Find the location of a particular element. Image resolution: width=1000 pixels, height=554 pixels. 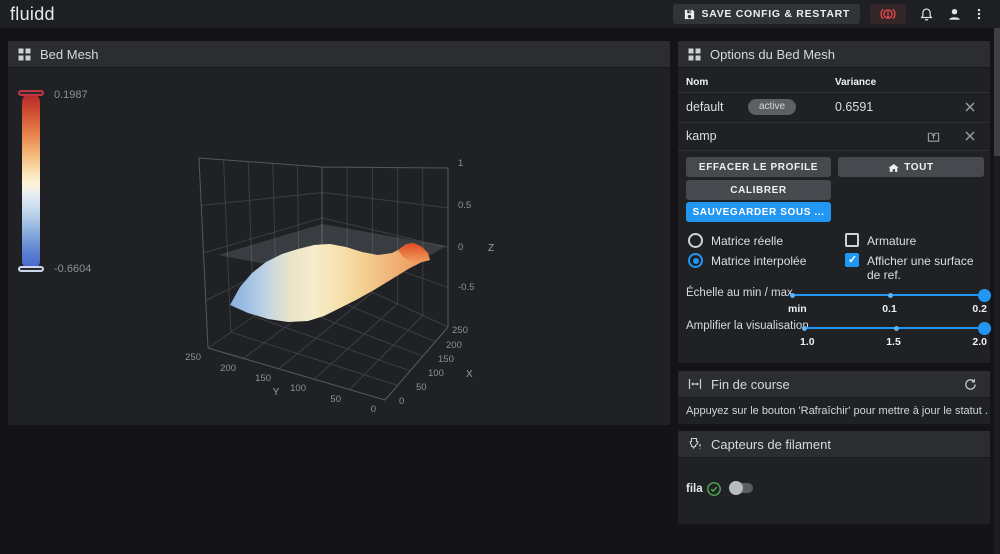

options-panel-header: Options du Bed Mesh is located at coordinates (834, 54).